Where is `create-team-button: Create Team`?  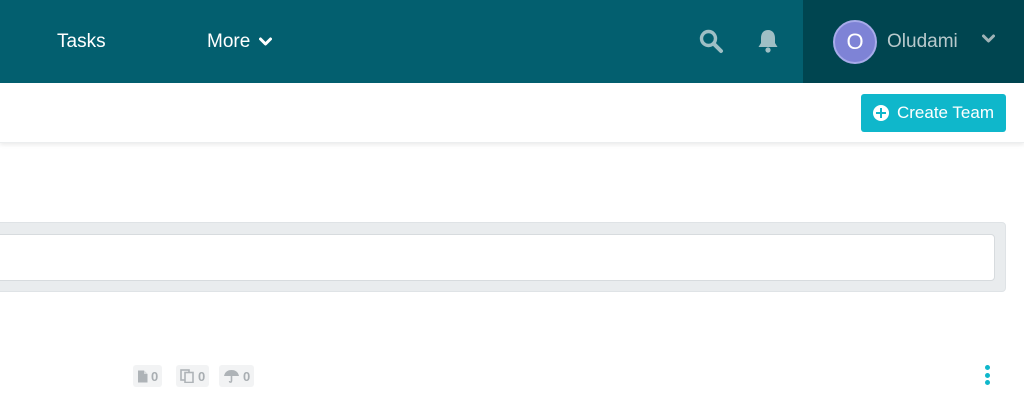
create-team-button: Create Team is located at coordinates (933, 113).